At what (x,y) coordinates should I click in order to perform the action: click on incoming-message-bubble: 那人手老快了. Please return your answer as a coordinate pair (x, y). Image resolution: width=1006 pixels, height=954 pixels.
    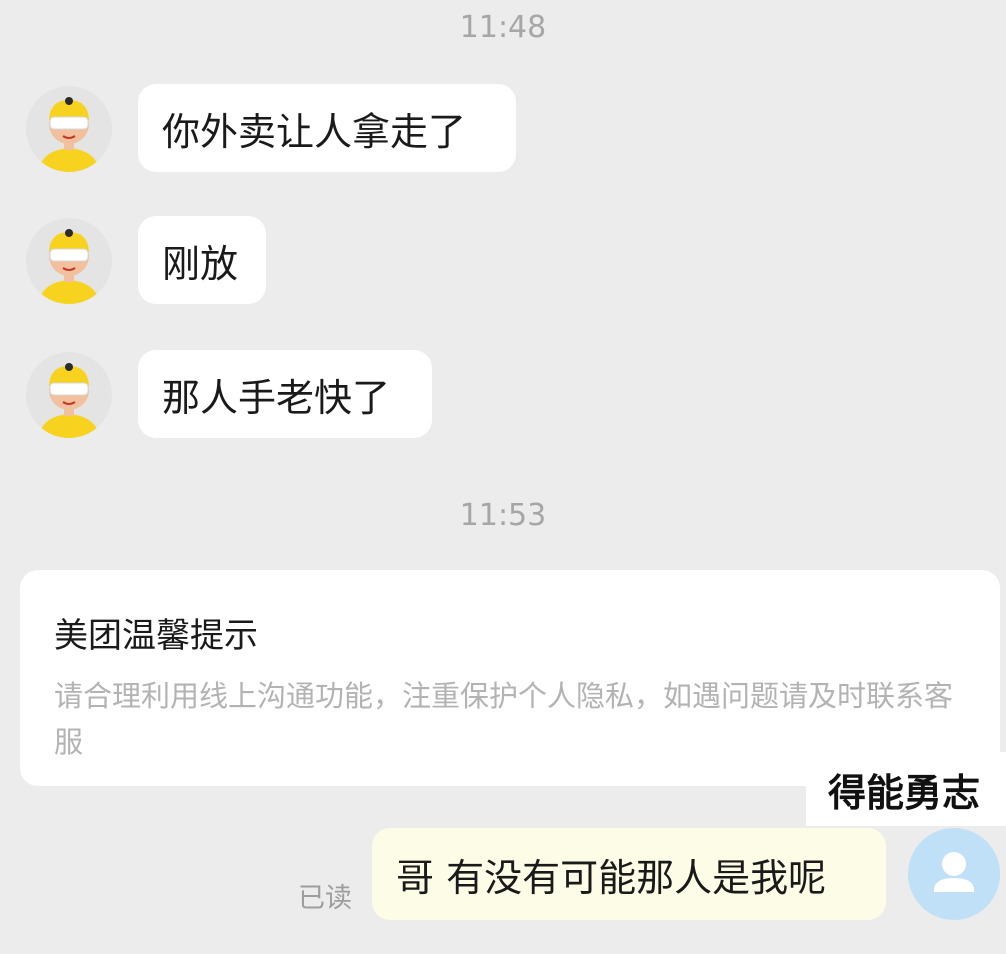
    Looking at the image, I should click on (285, 394).